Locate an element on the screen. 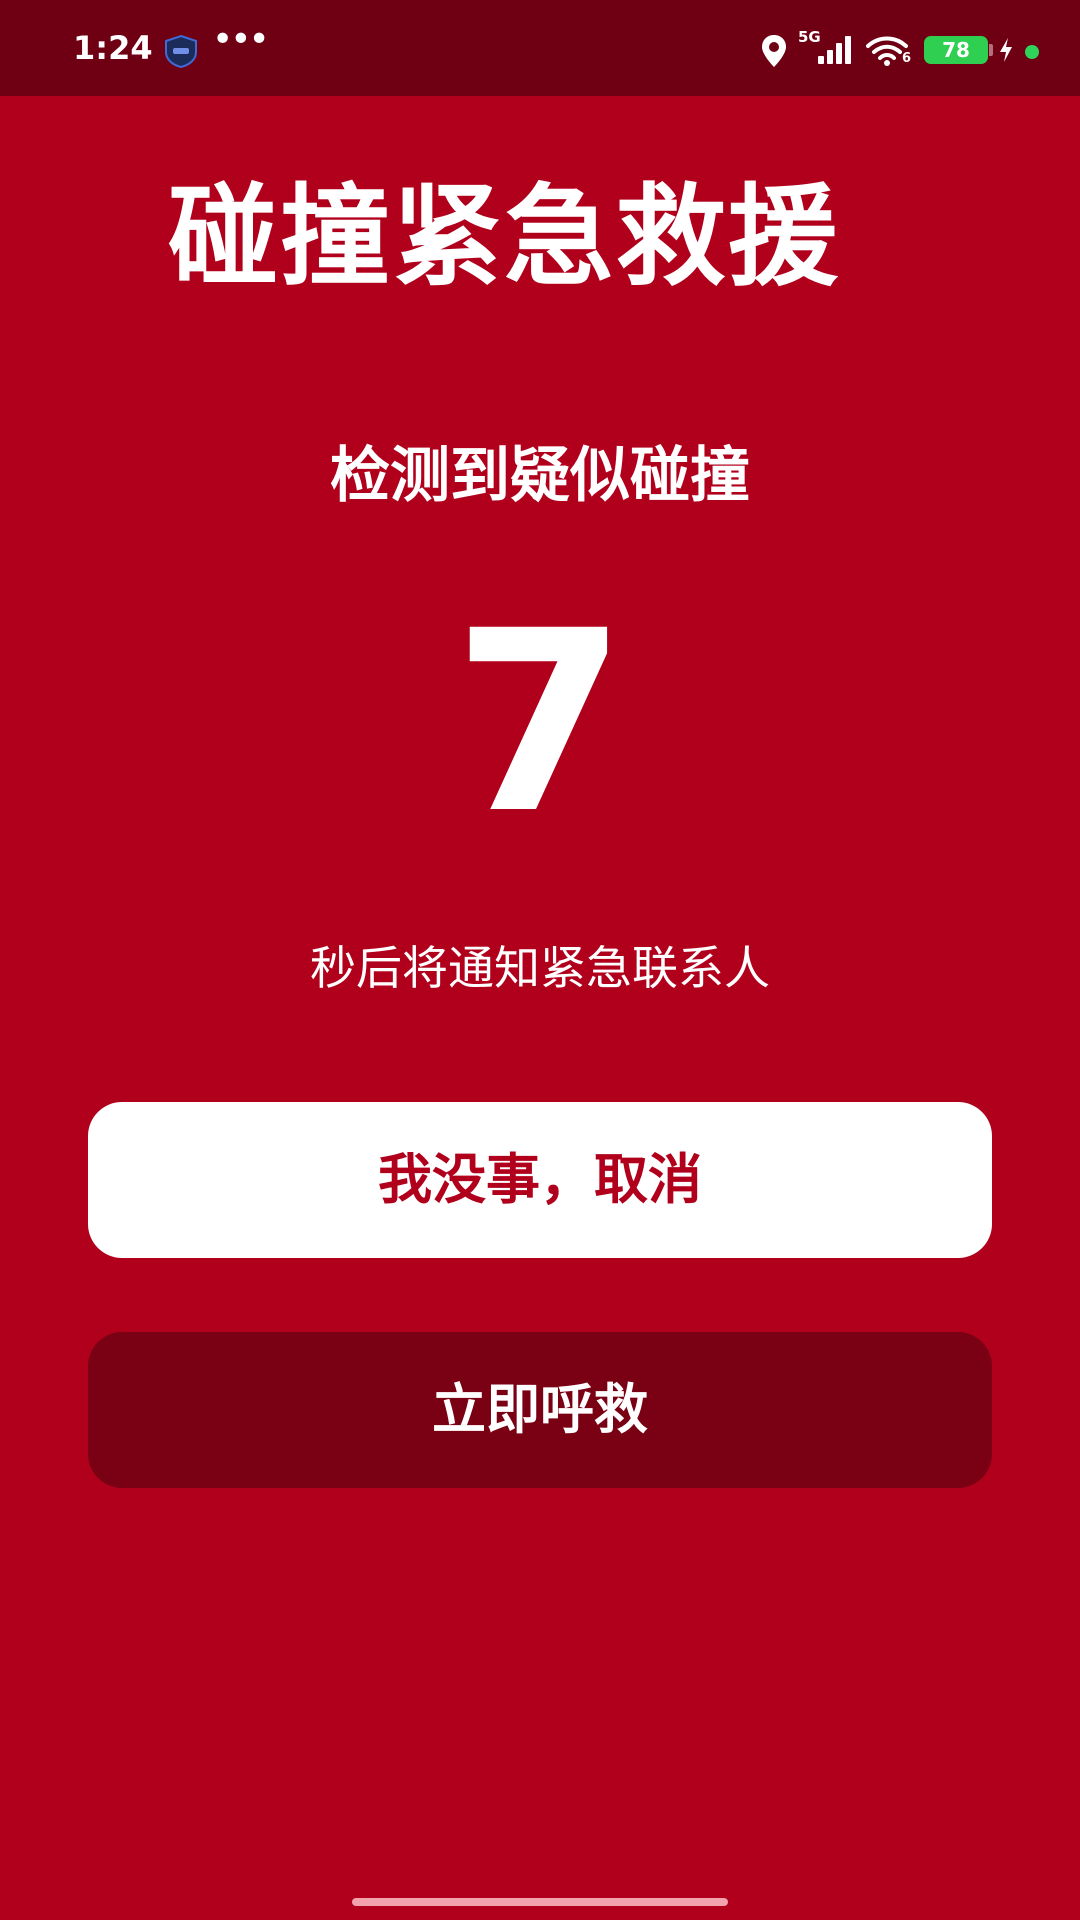 The width and height of the screenshot is (1080, 1920). home-indicator is located at coordinates (540, 1902).